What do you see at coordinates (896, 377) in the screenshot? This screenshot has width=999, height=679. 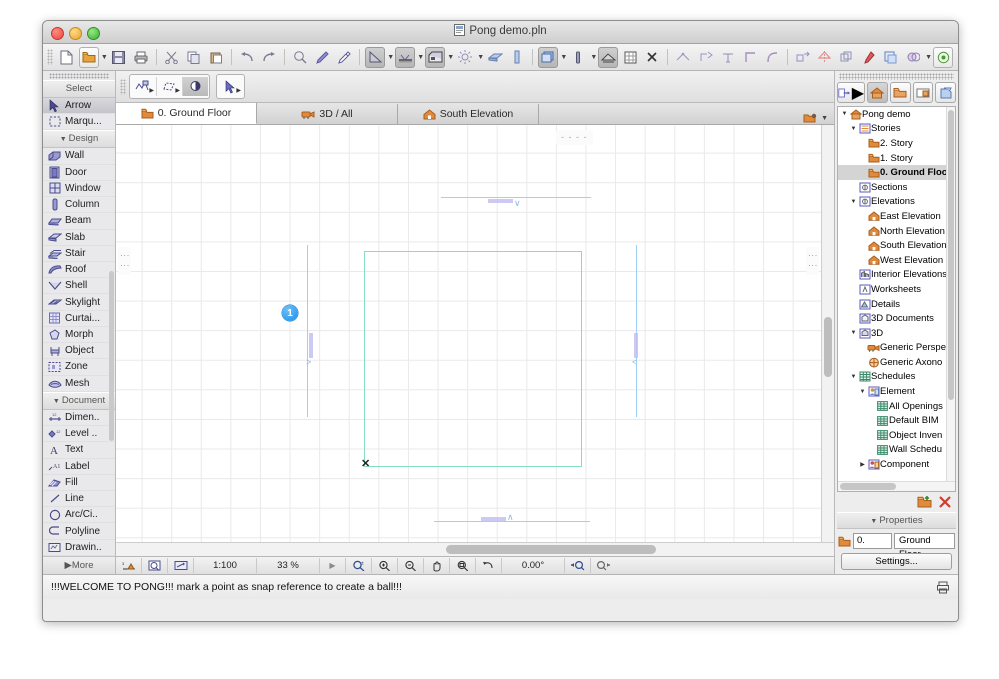 I see `tree-item-schedules: ▼ Schedules` at bounding box center [896, 377].